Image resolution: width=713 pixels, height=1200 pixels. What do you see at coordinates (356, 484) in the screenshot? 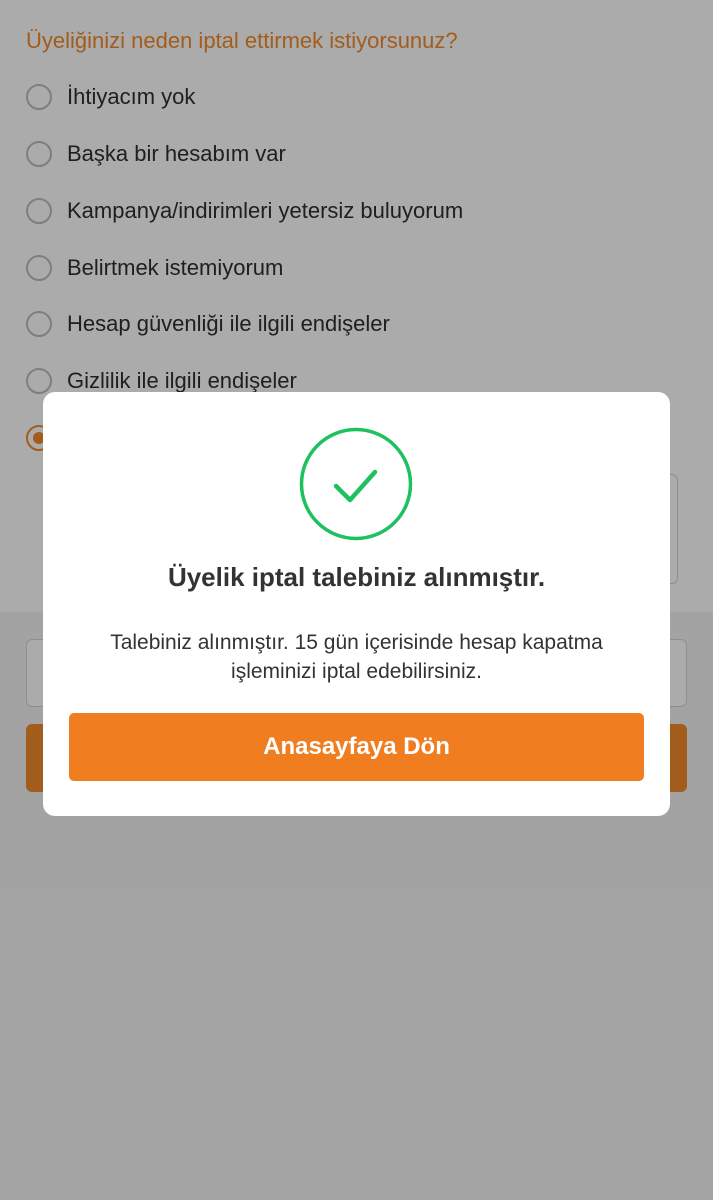
I see `checkmark-circle-icon` at bounding box center [356, 484].